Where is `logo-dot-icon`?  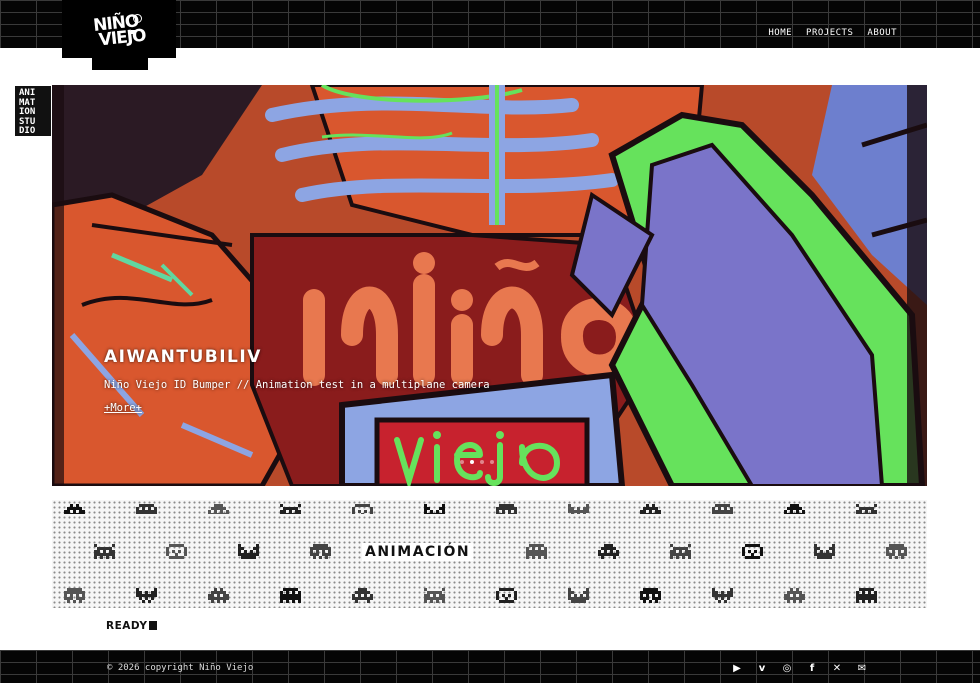 logo-dot-icon is located at coordinates (133, 32).